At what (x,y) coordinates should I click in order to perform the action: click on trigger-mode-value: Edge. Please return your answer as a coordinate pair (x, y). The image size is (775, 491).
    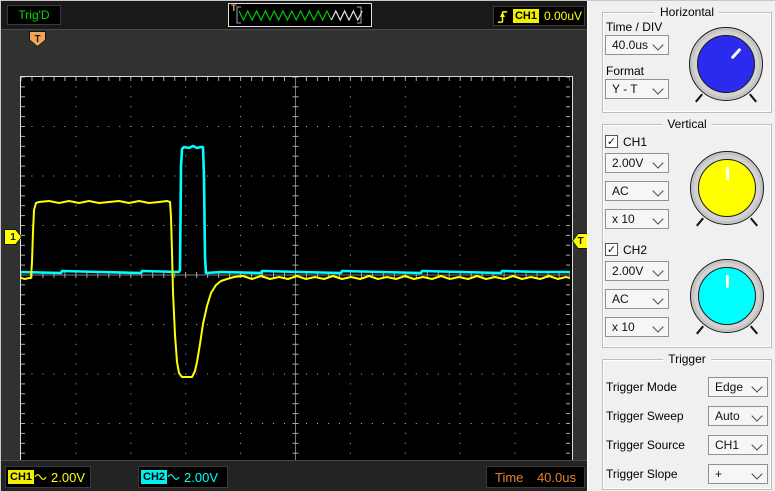
    Looking at the image, I should click on (729, 387).